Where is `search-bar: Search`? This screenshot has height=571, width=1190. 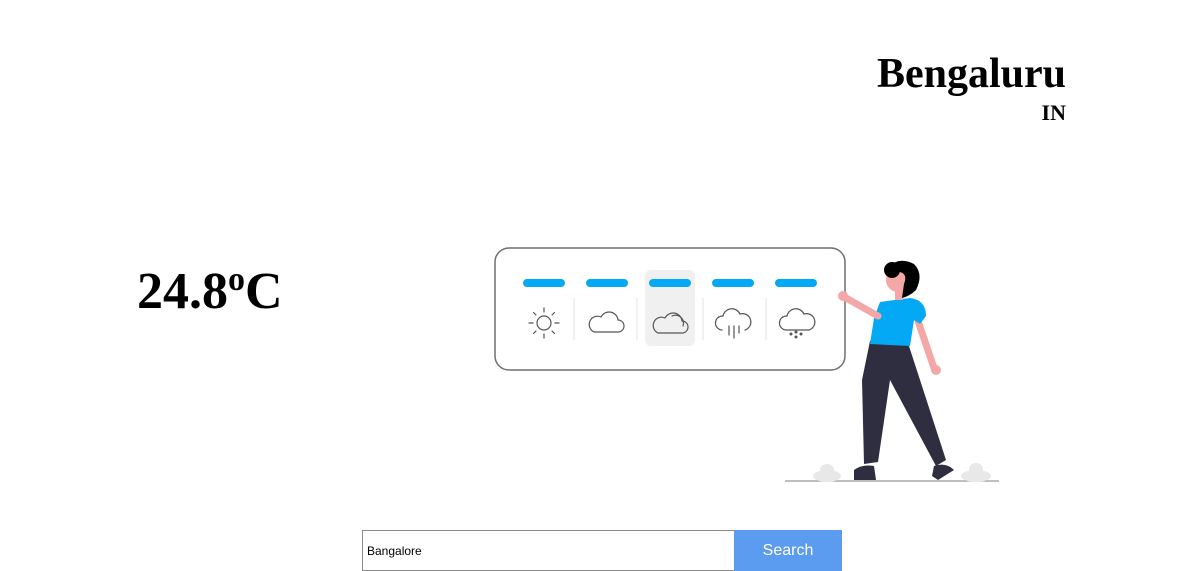 search-bar: Search is located at coordinates (602, 550).